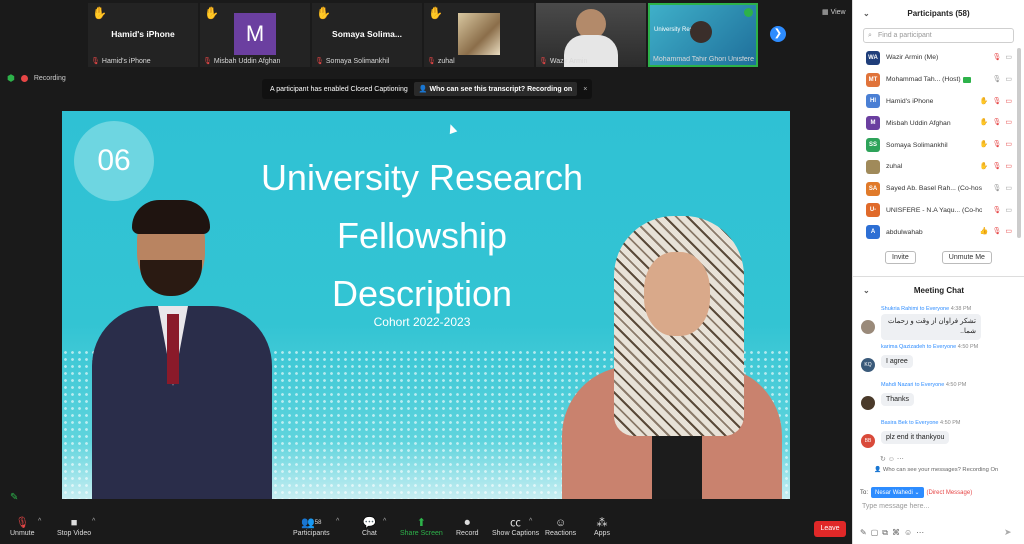 The image size is (1024, 544). I want to click on chat-sender: karima Qazizadeh to Everyone 4:50 PM, so click(930, 347).